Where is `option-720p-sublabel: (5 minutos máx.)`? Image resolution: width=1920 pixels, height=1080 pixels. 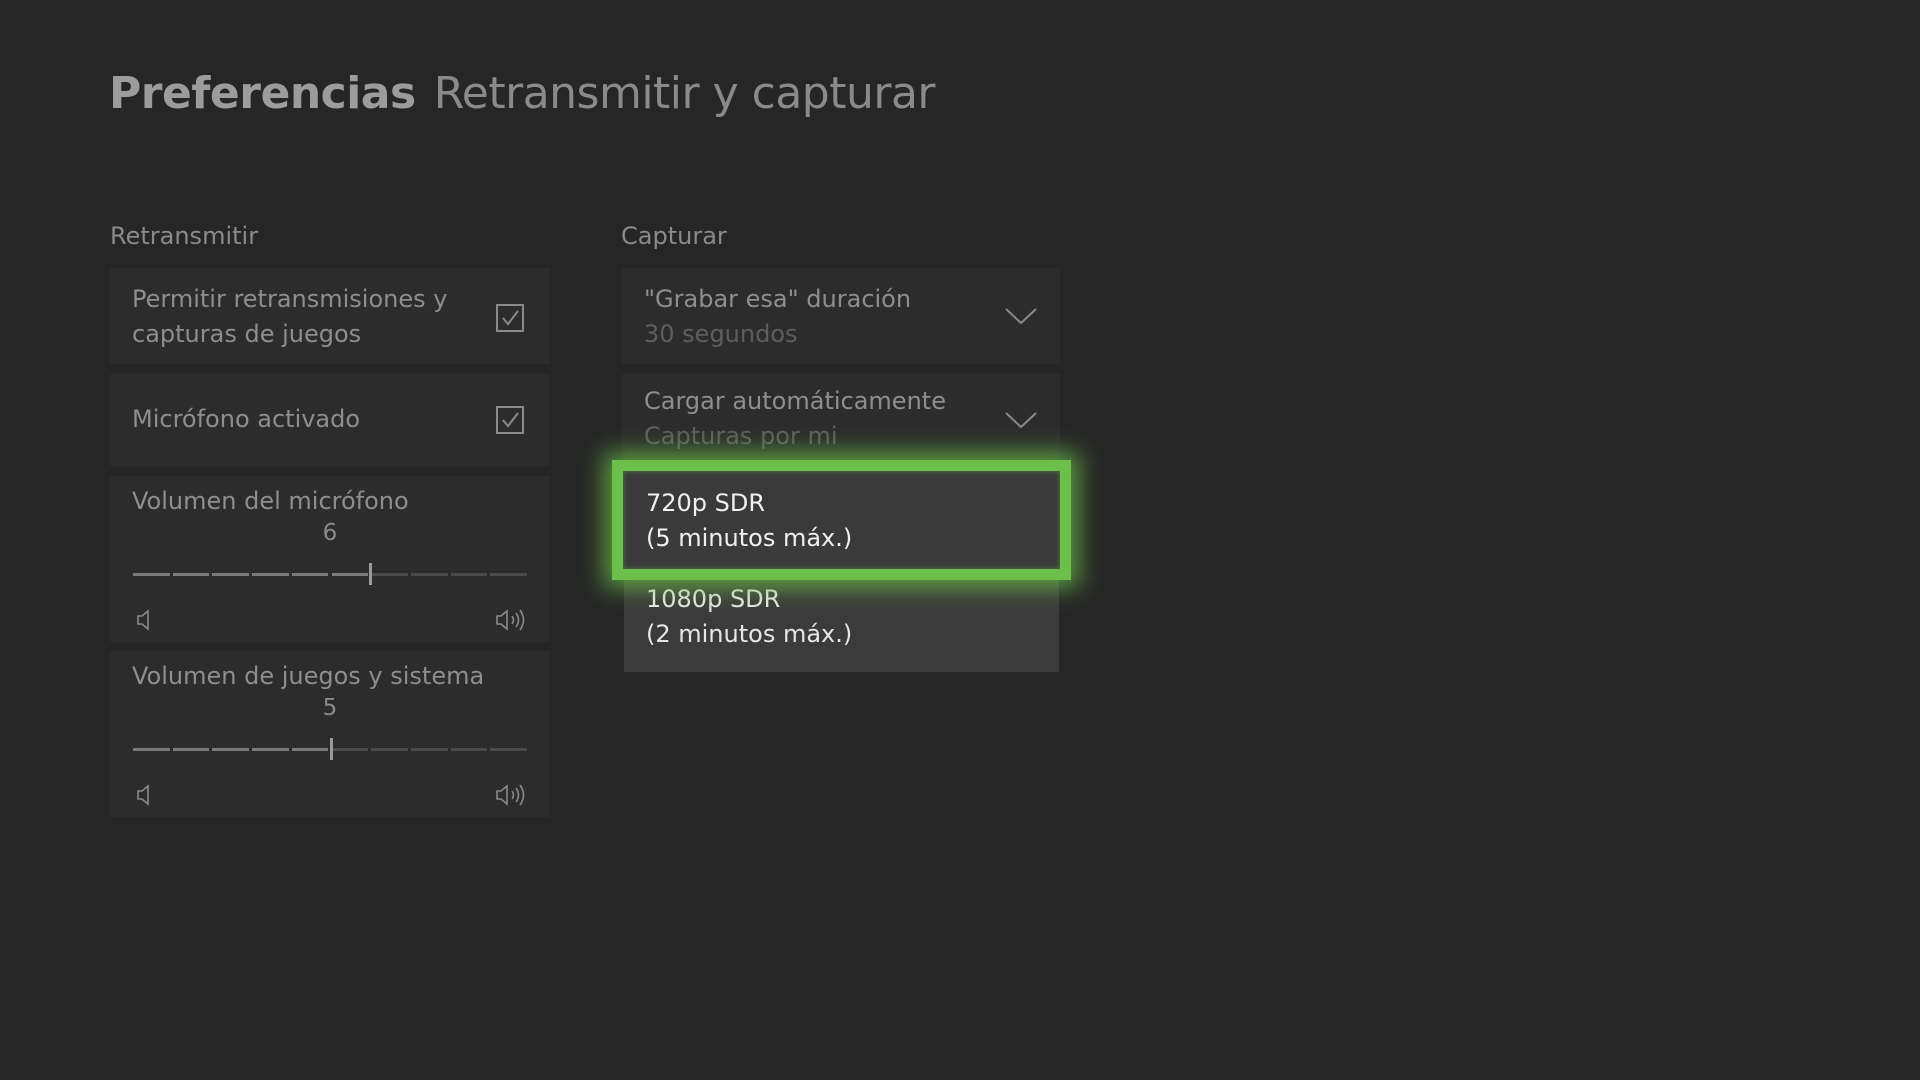
option-720p-sublabel: (5 minutos máx.) is located at coordinates (749, 538).